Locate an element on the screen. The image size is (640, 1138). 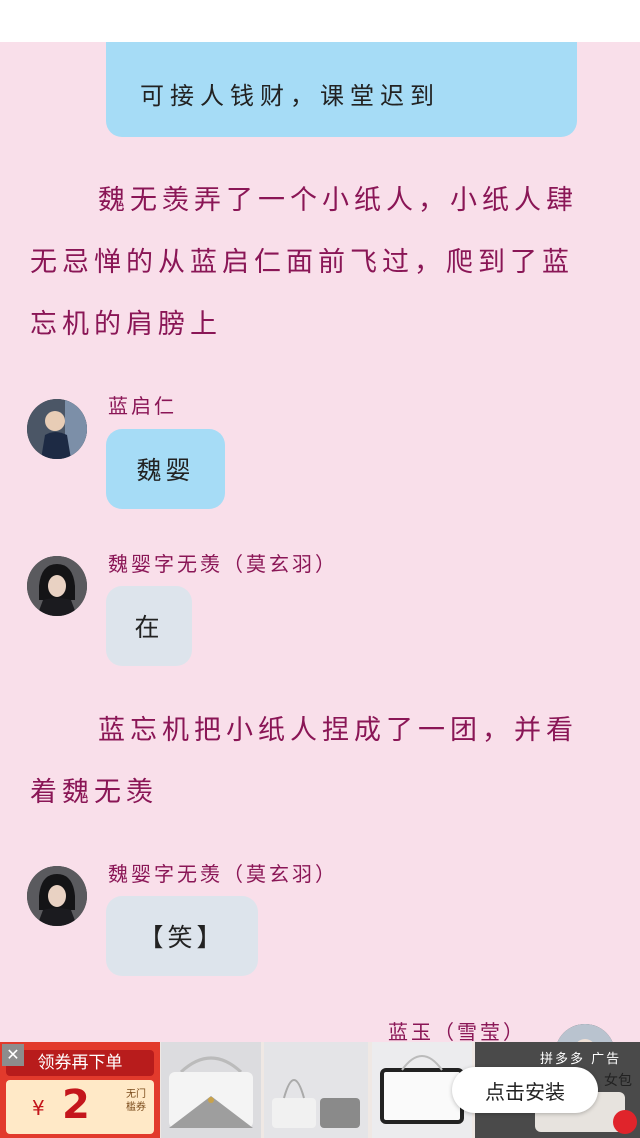
narration-1: 魏无羡弄了一个小纸人，小纸人肆无忌惮的从蓝启仁面前飞过，爬到了蓝忘机的肩膀上 is located at coordinates (304, 262).